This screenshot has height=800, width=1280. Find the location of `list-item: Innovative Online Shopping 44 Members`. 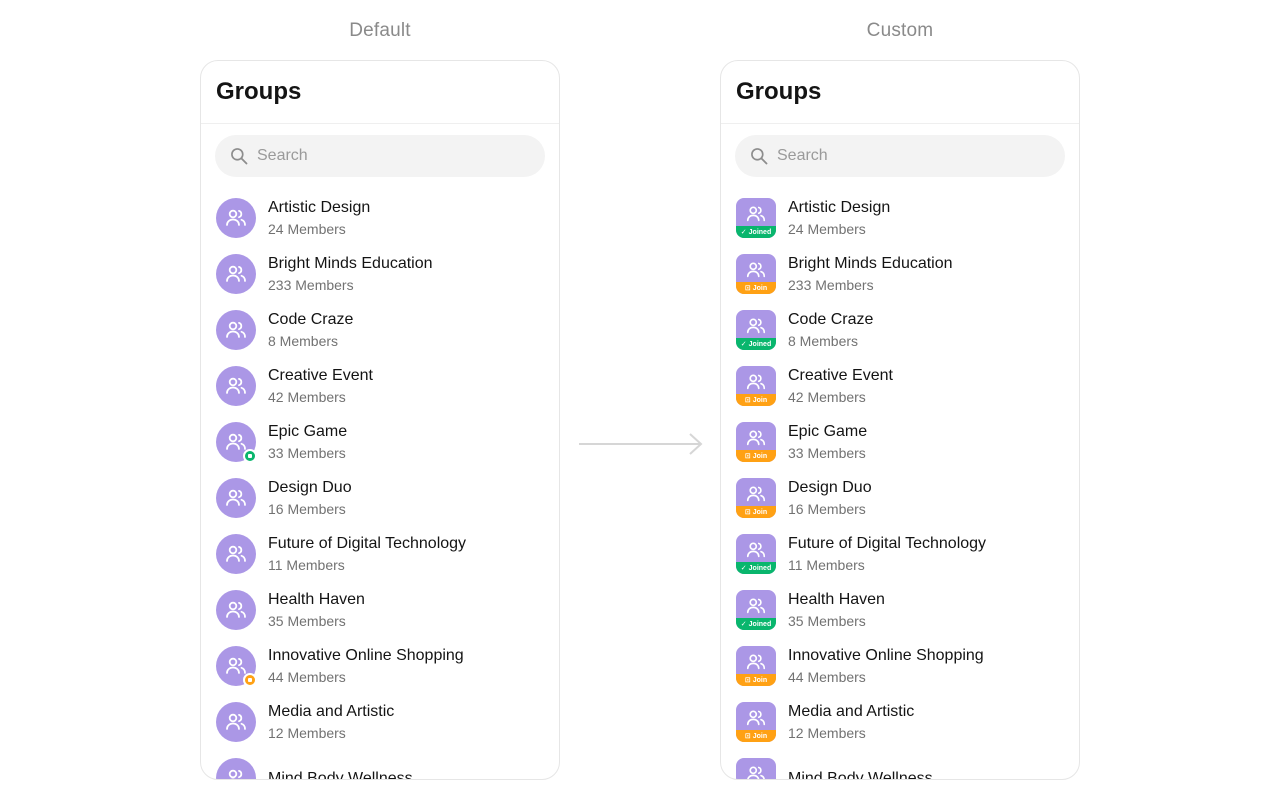

list-item: Innovative Online Shopping 44 Members is located at coordinates (380, 666).